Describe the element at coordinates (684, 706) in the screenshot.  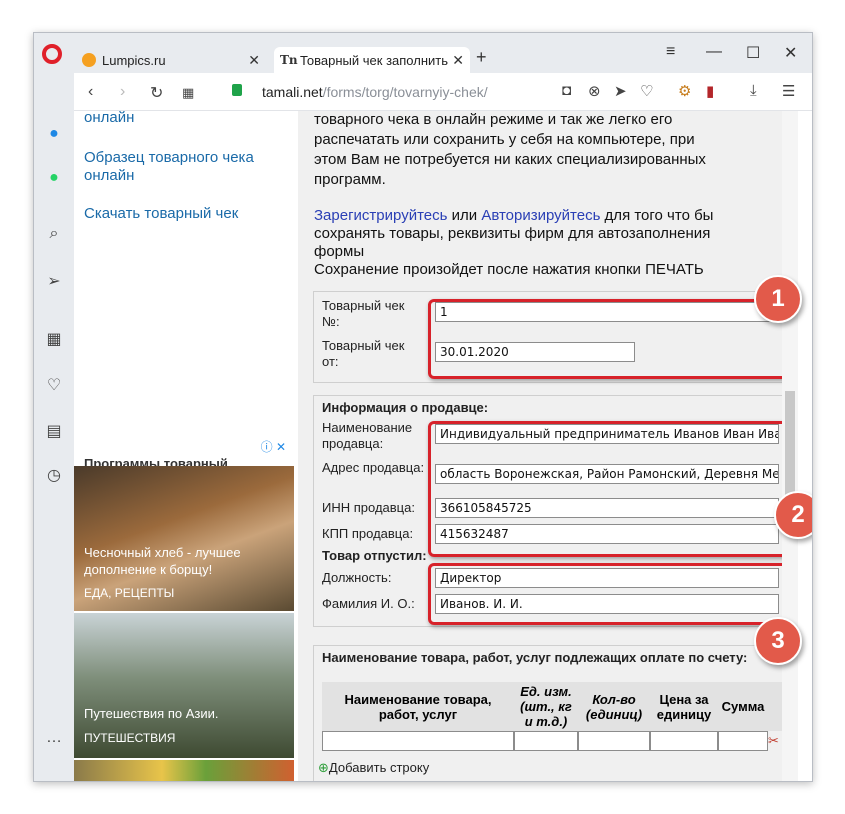
I see `col-price-header: Цена за единицу` at that location.